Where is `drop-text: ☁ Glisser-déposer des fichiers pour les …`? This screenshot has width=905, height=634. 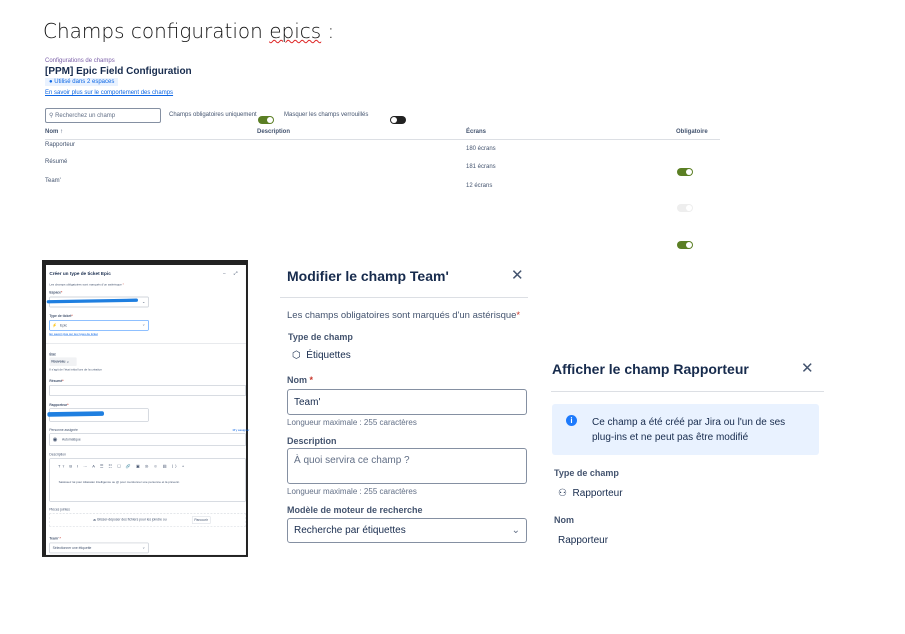
drop-text: ☁ Glisser-déposer des fichiers pour les … is located at coordinates (129, 519).